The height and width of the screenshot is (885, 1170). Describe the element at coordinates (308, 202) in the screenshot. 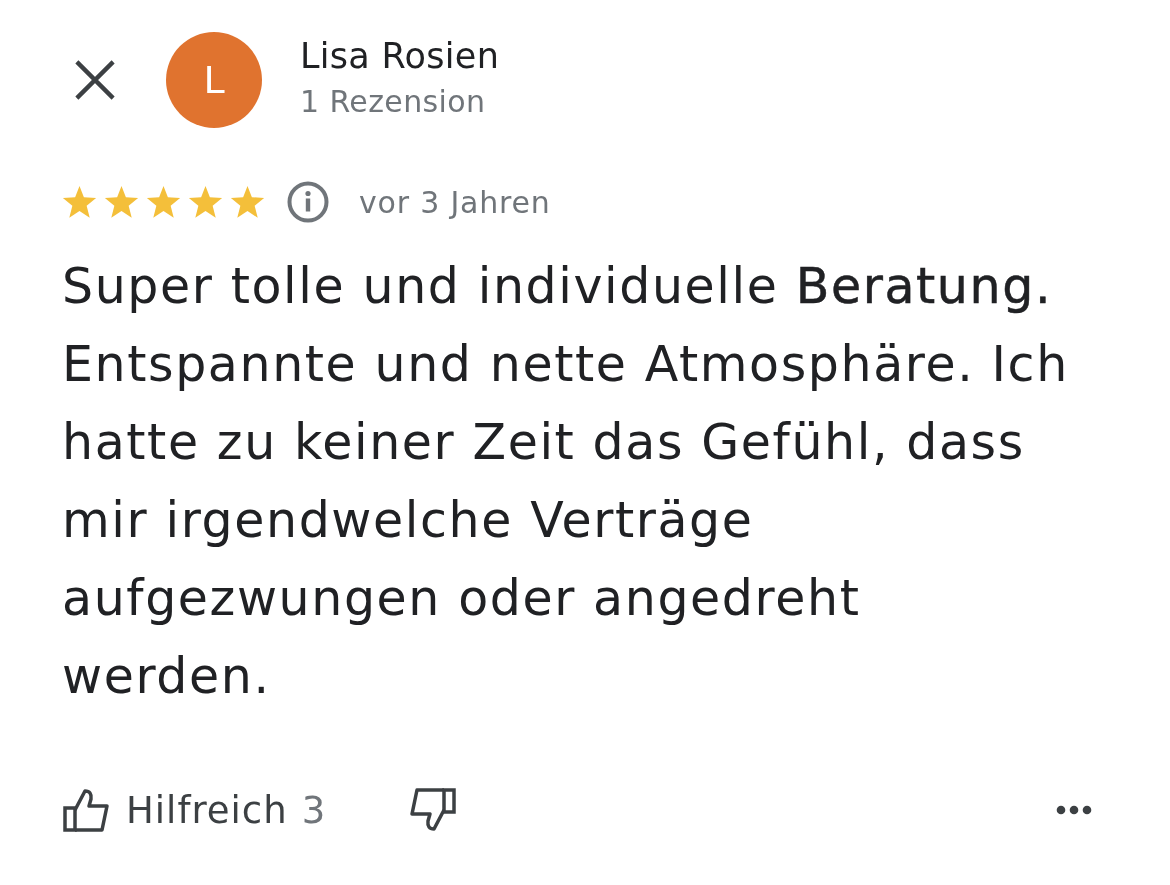

I see `info-icon` at that location.